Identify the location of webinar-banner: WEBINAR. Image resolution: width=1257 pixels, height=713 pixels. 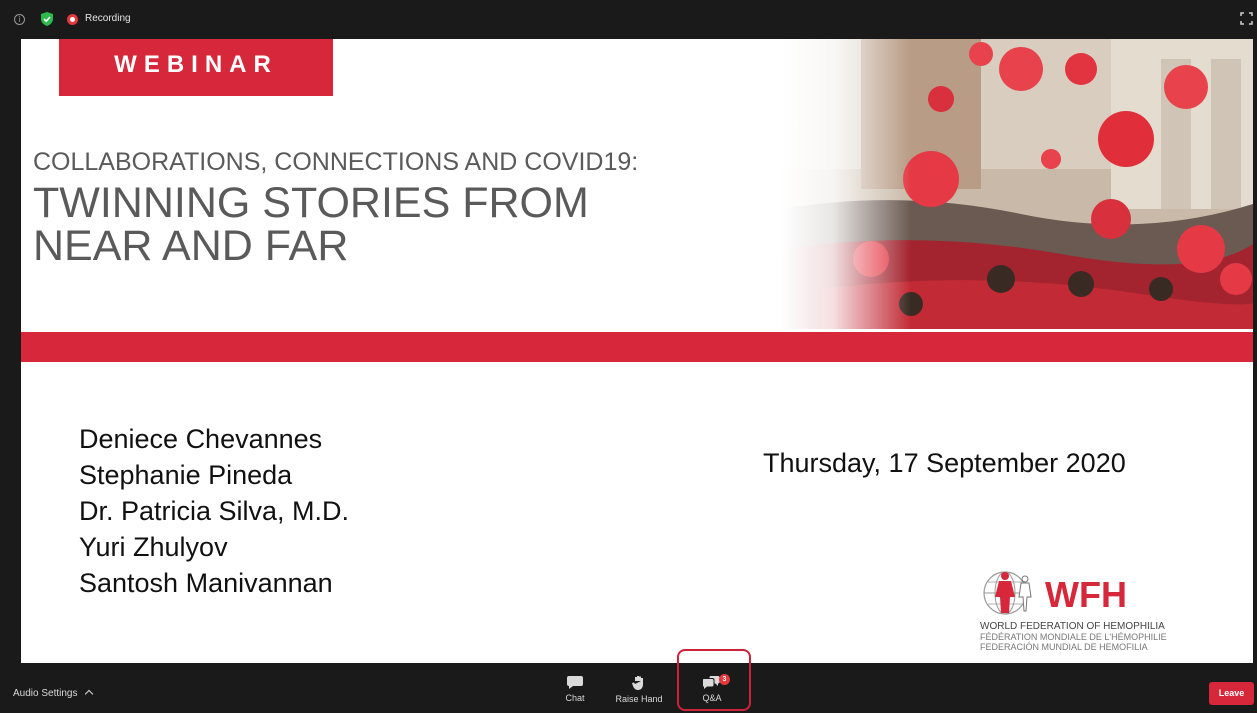
(196, 67).